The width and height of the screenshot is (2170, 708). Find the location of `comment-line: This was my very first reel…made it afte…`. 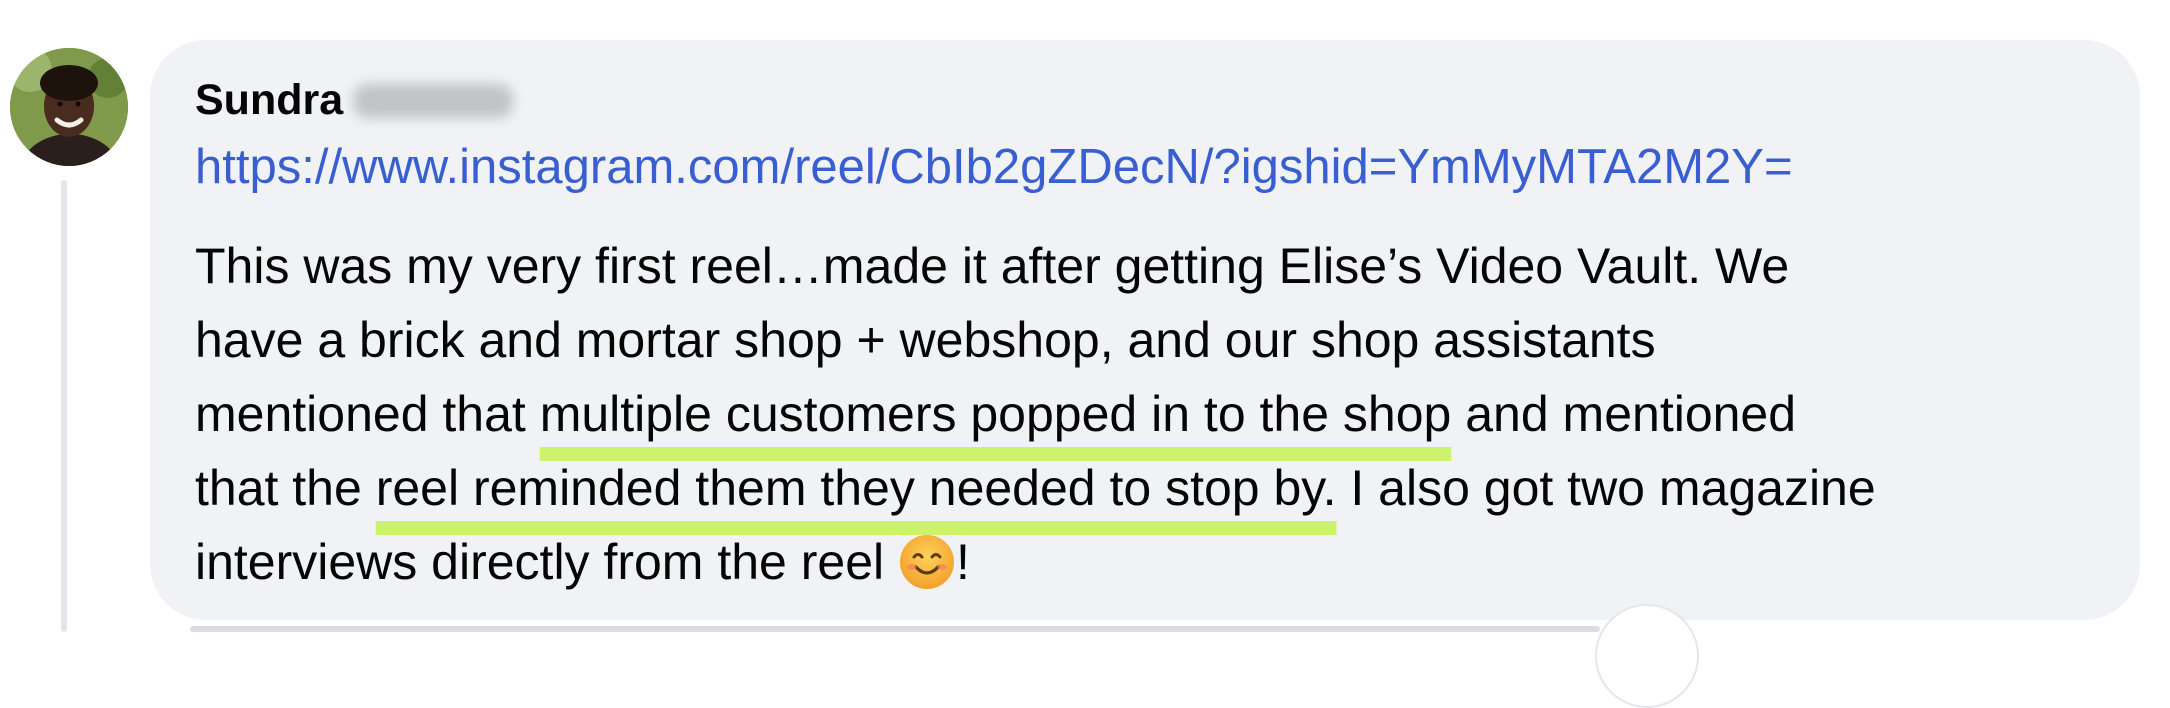

comment-line: This was my very first reel…made it afte… is located at coordinates (992, 266).